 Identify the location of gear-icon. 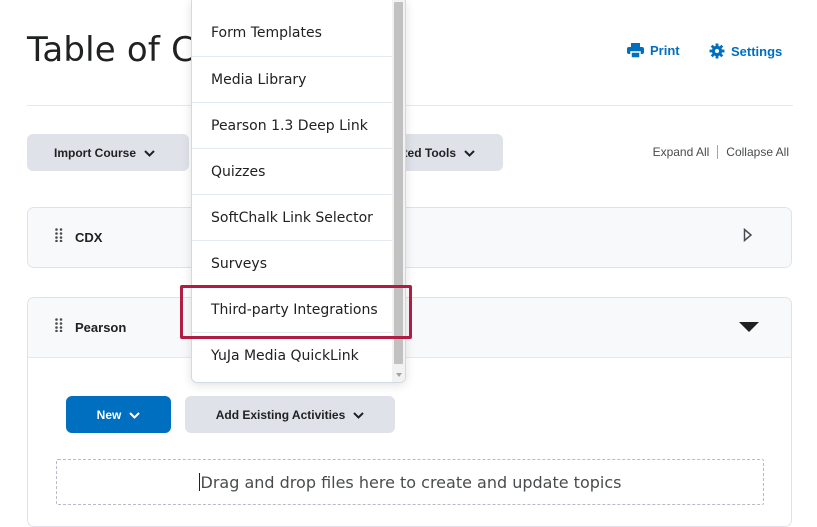
(717, 51).